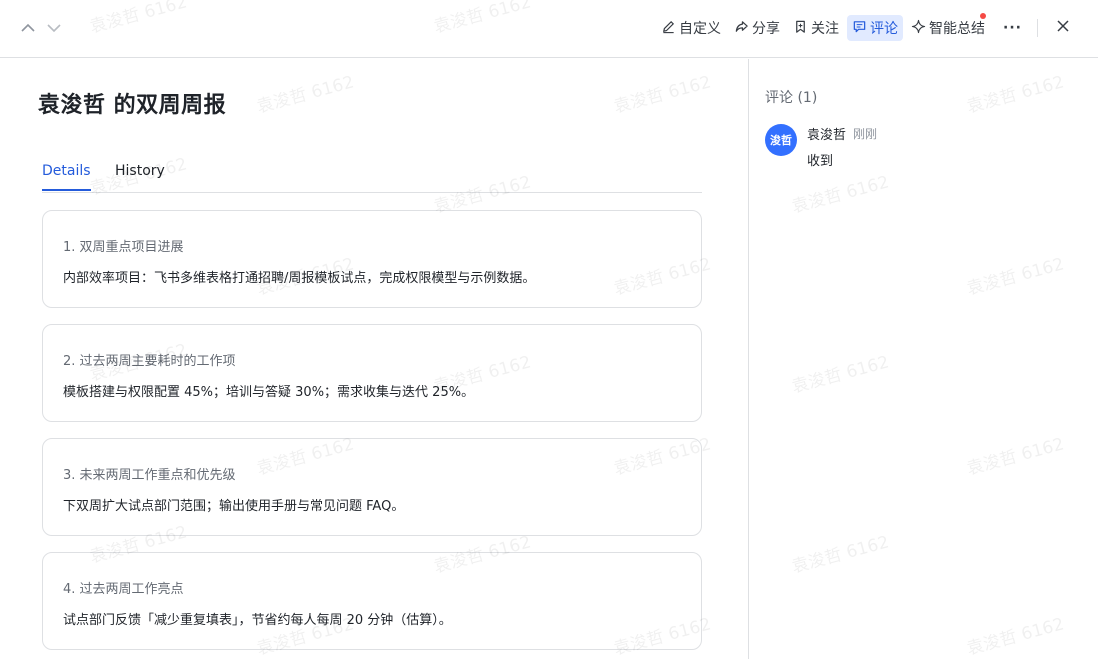  What do you see at coordinates (983, 16) in the screenshot?
I see `notification-dot` at bounding box center [983, 16].